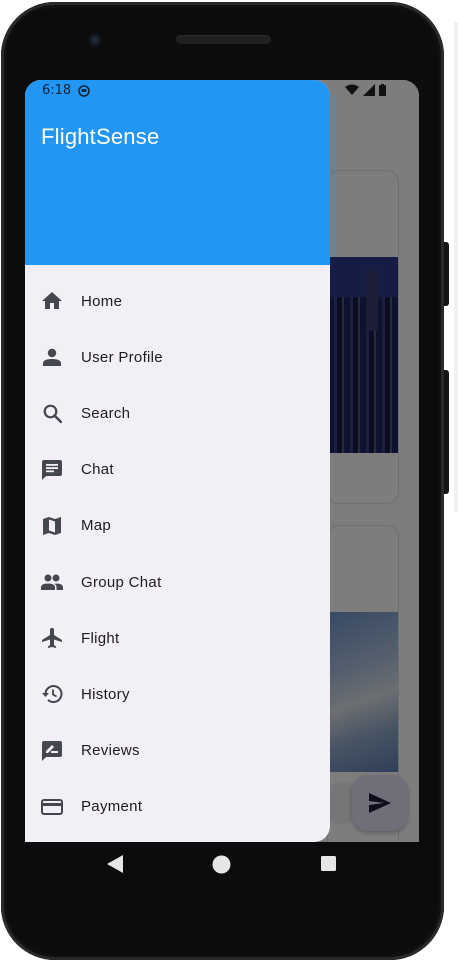 The width and height of the screenshot is (458, 963). What do you see at coordinates (95, 40) in the screenshot?
I see `front-camera` at bounding box center [95, 40].